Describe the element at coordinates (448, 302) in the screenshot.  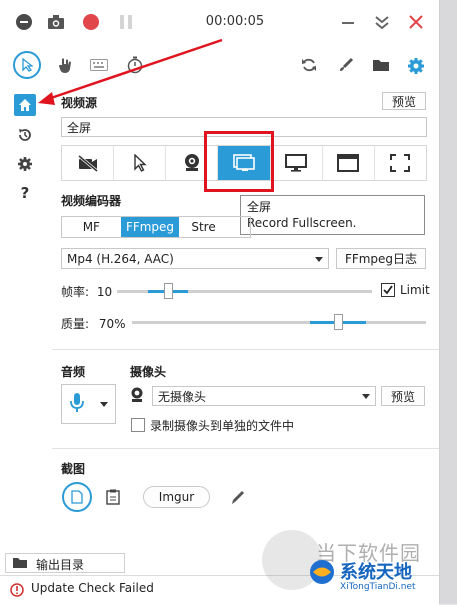
I see `desktop-background` at that location.